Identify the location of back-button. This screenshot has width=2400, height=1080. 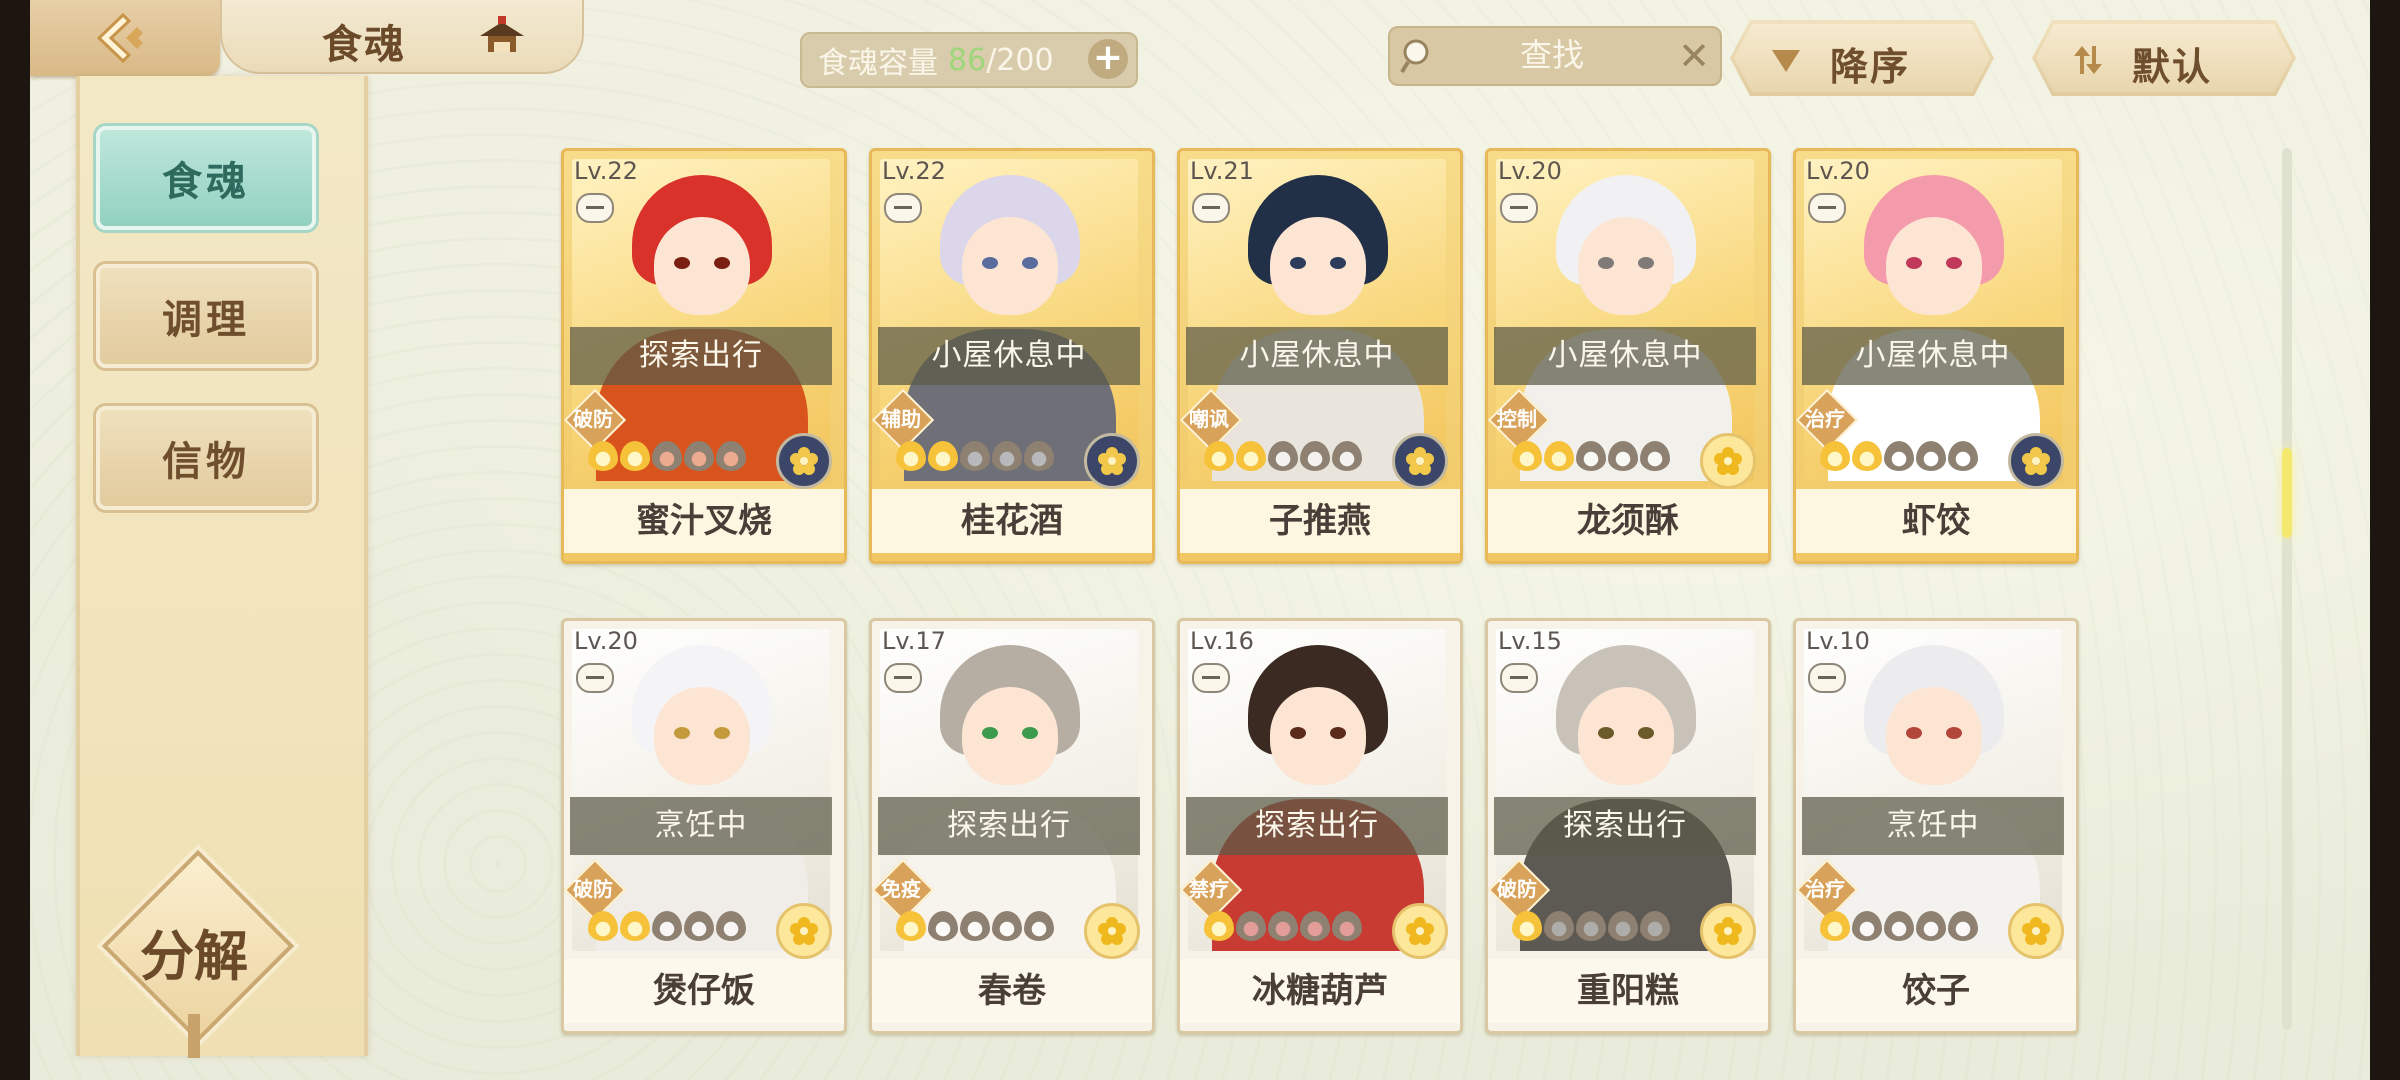
(125, 38).